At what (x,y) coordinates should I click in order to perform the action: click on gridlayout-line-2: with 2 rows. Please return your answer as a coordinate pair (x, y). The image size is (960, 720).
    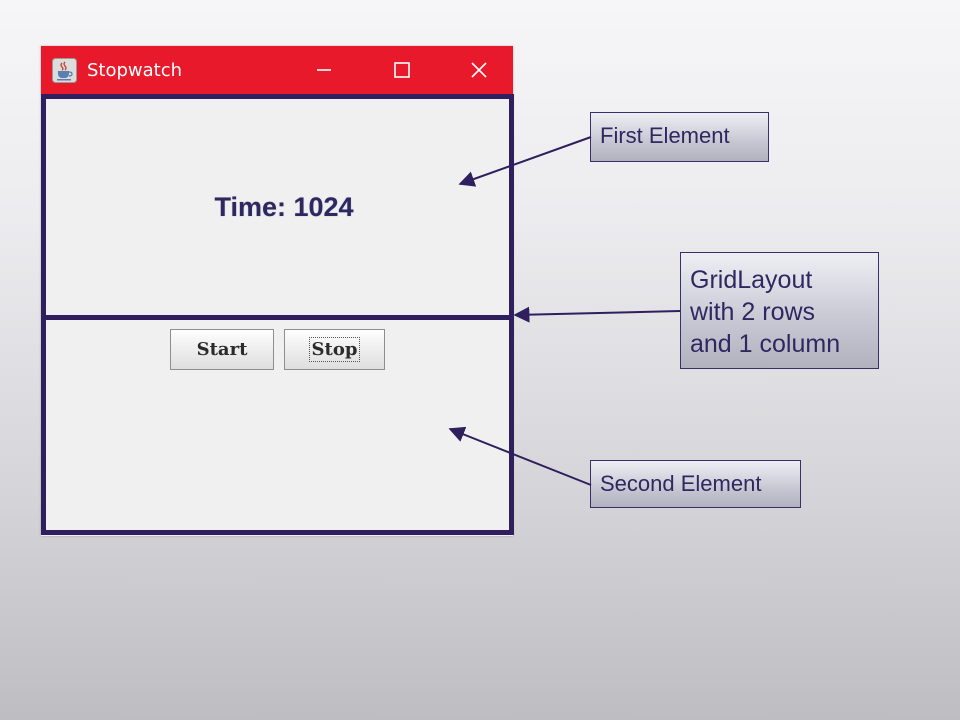
    Looking at the image, I should click on (753, 312).